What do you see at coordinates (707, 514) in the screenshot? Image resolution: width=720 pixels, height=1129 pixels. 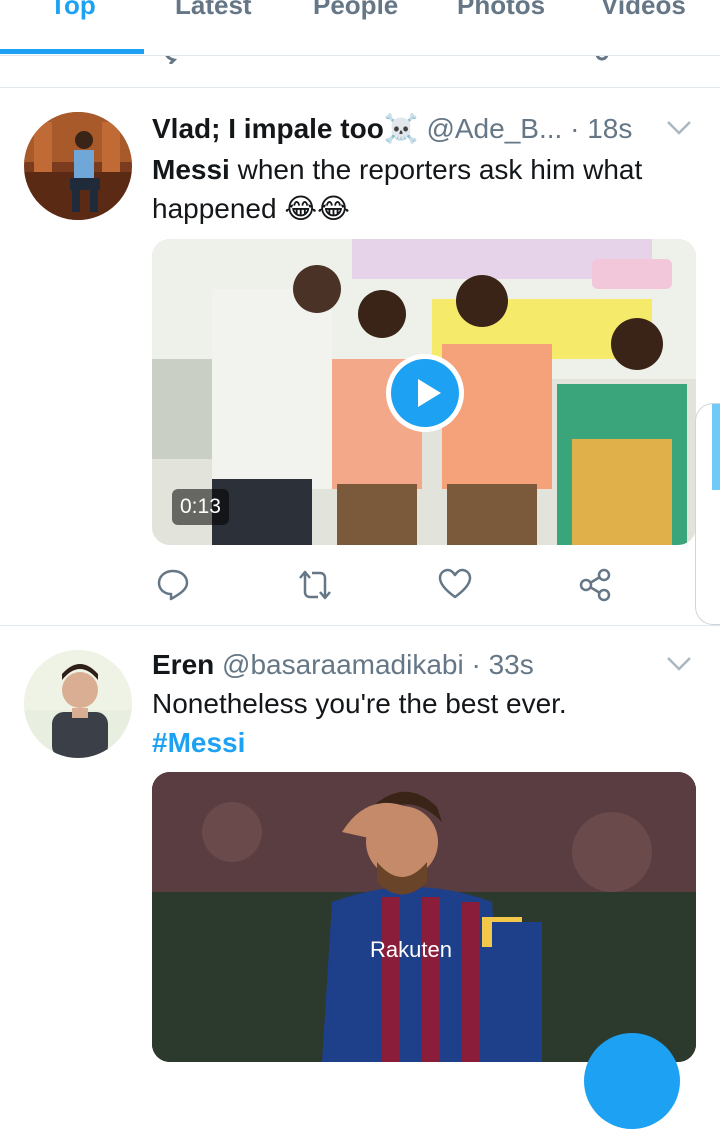 I see `side-card` at bounding box center [707, 514].